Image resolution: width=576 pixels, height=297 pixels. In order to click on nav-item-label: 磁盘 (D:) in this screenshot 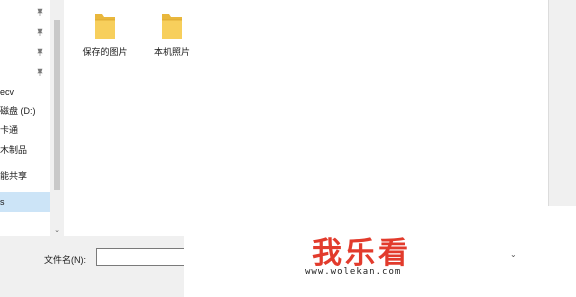, I will do `click(18, 111)`.